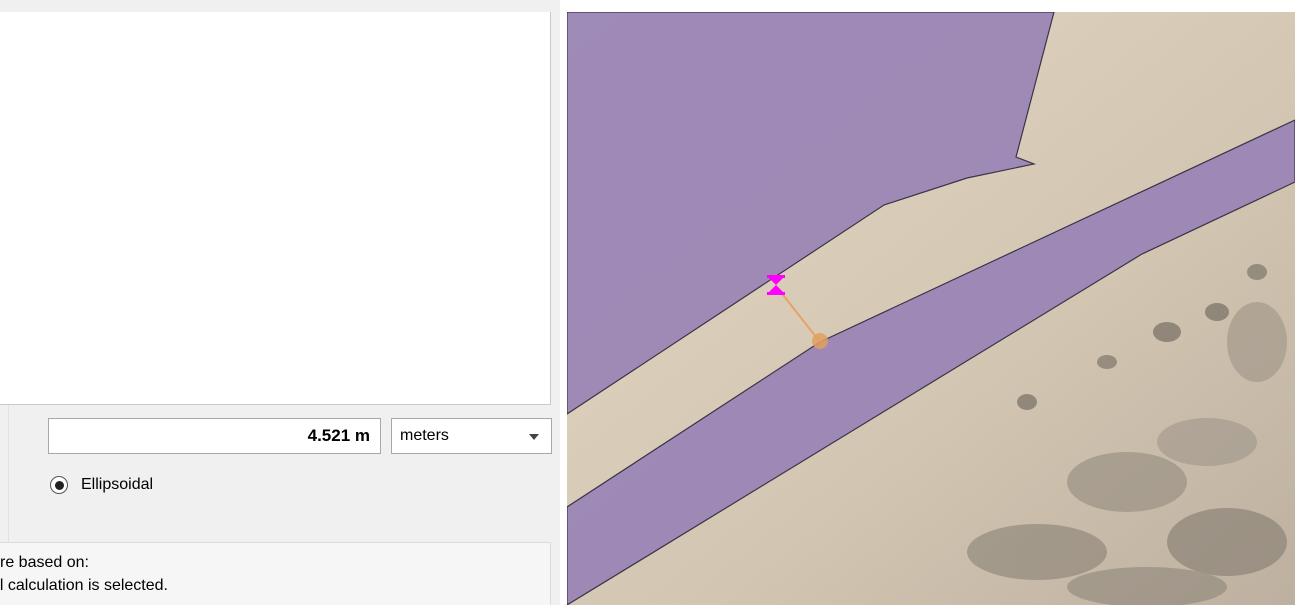 The image size is (1295, 605). I want to click on info-line-2: al calculation is selected., so click(84, 585).